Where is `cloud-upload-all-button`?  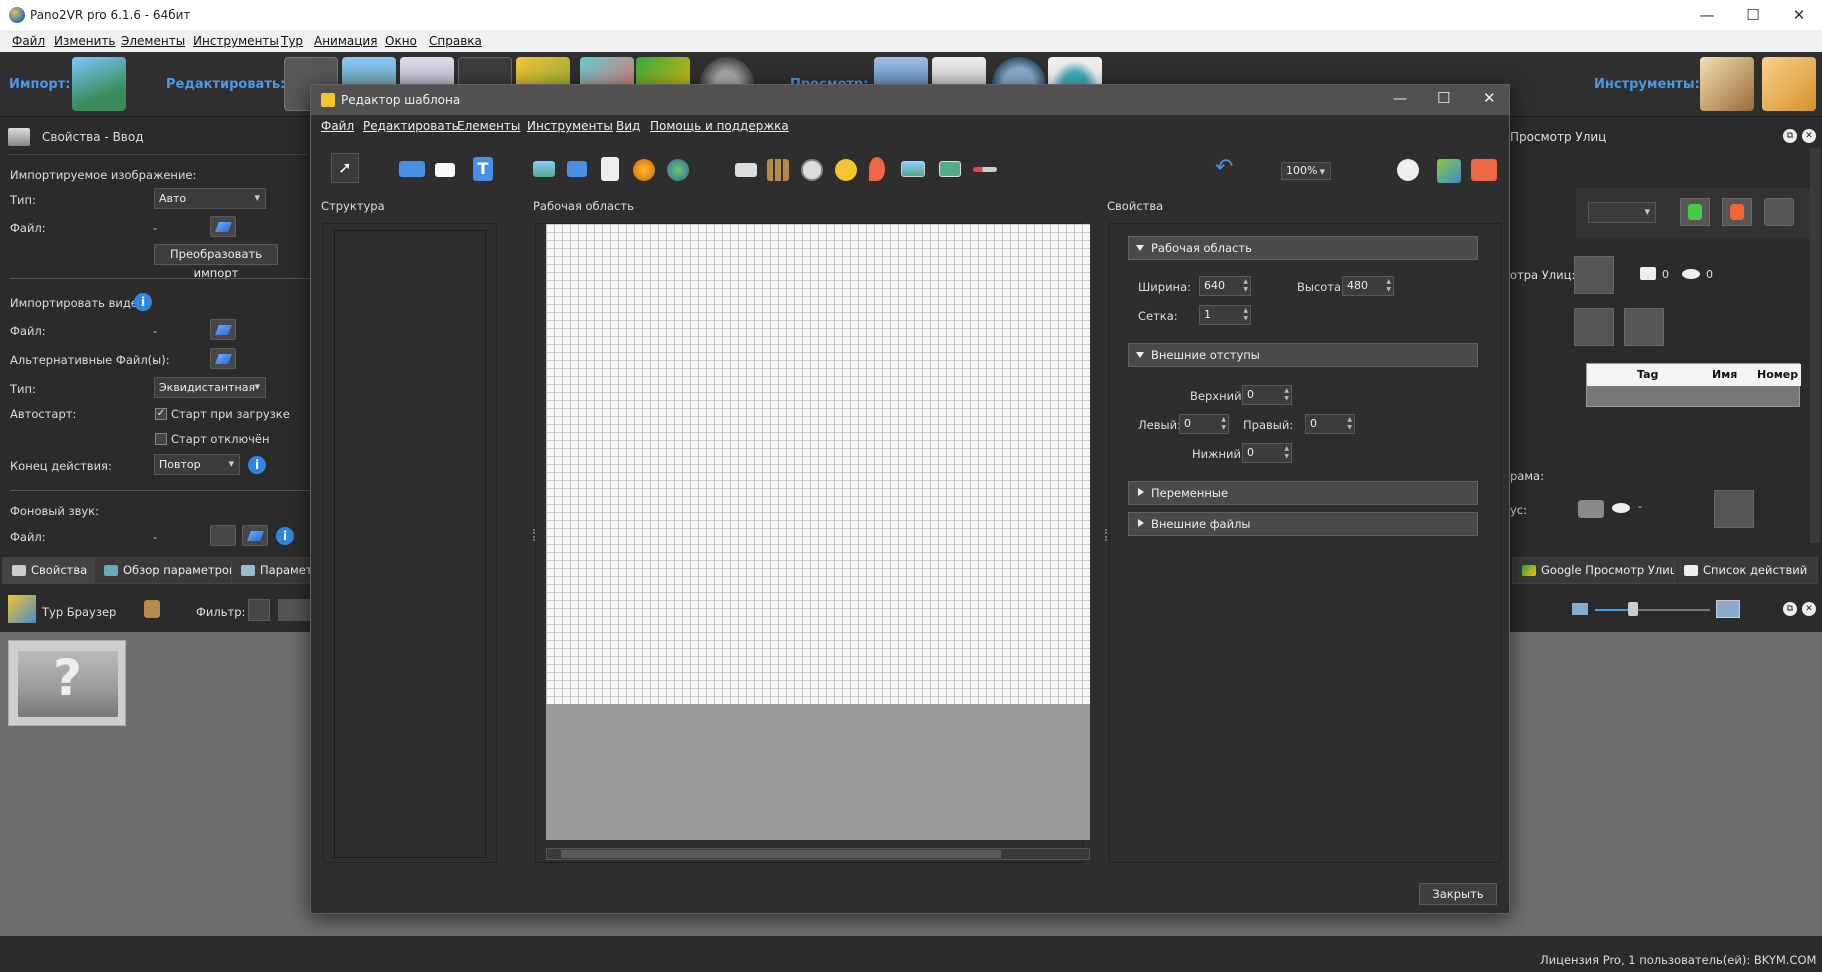 cloud-upload-all-button is located at coordinates (1644, 327).